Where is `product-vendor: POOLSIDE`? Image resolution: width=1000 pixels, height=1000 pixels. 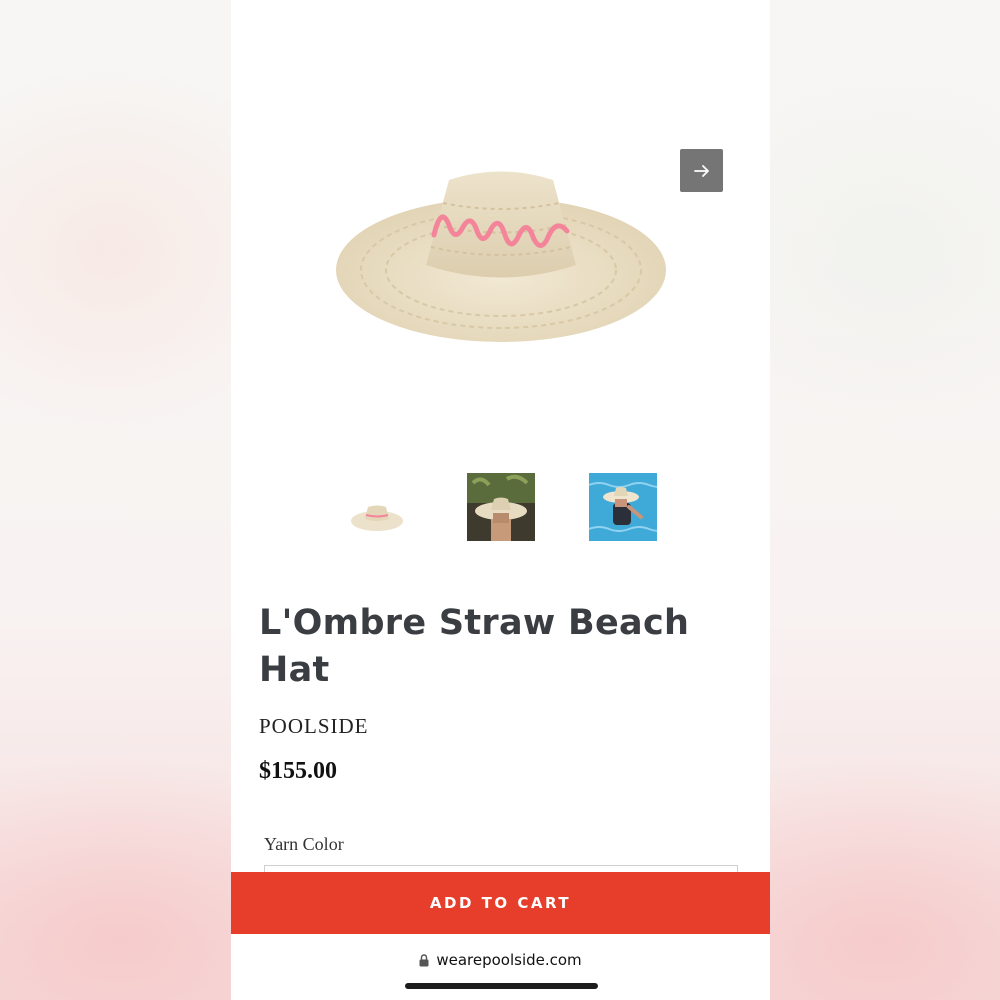 product-vendor: POOLSIDE is located at coordinates (314, 726).